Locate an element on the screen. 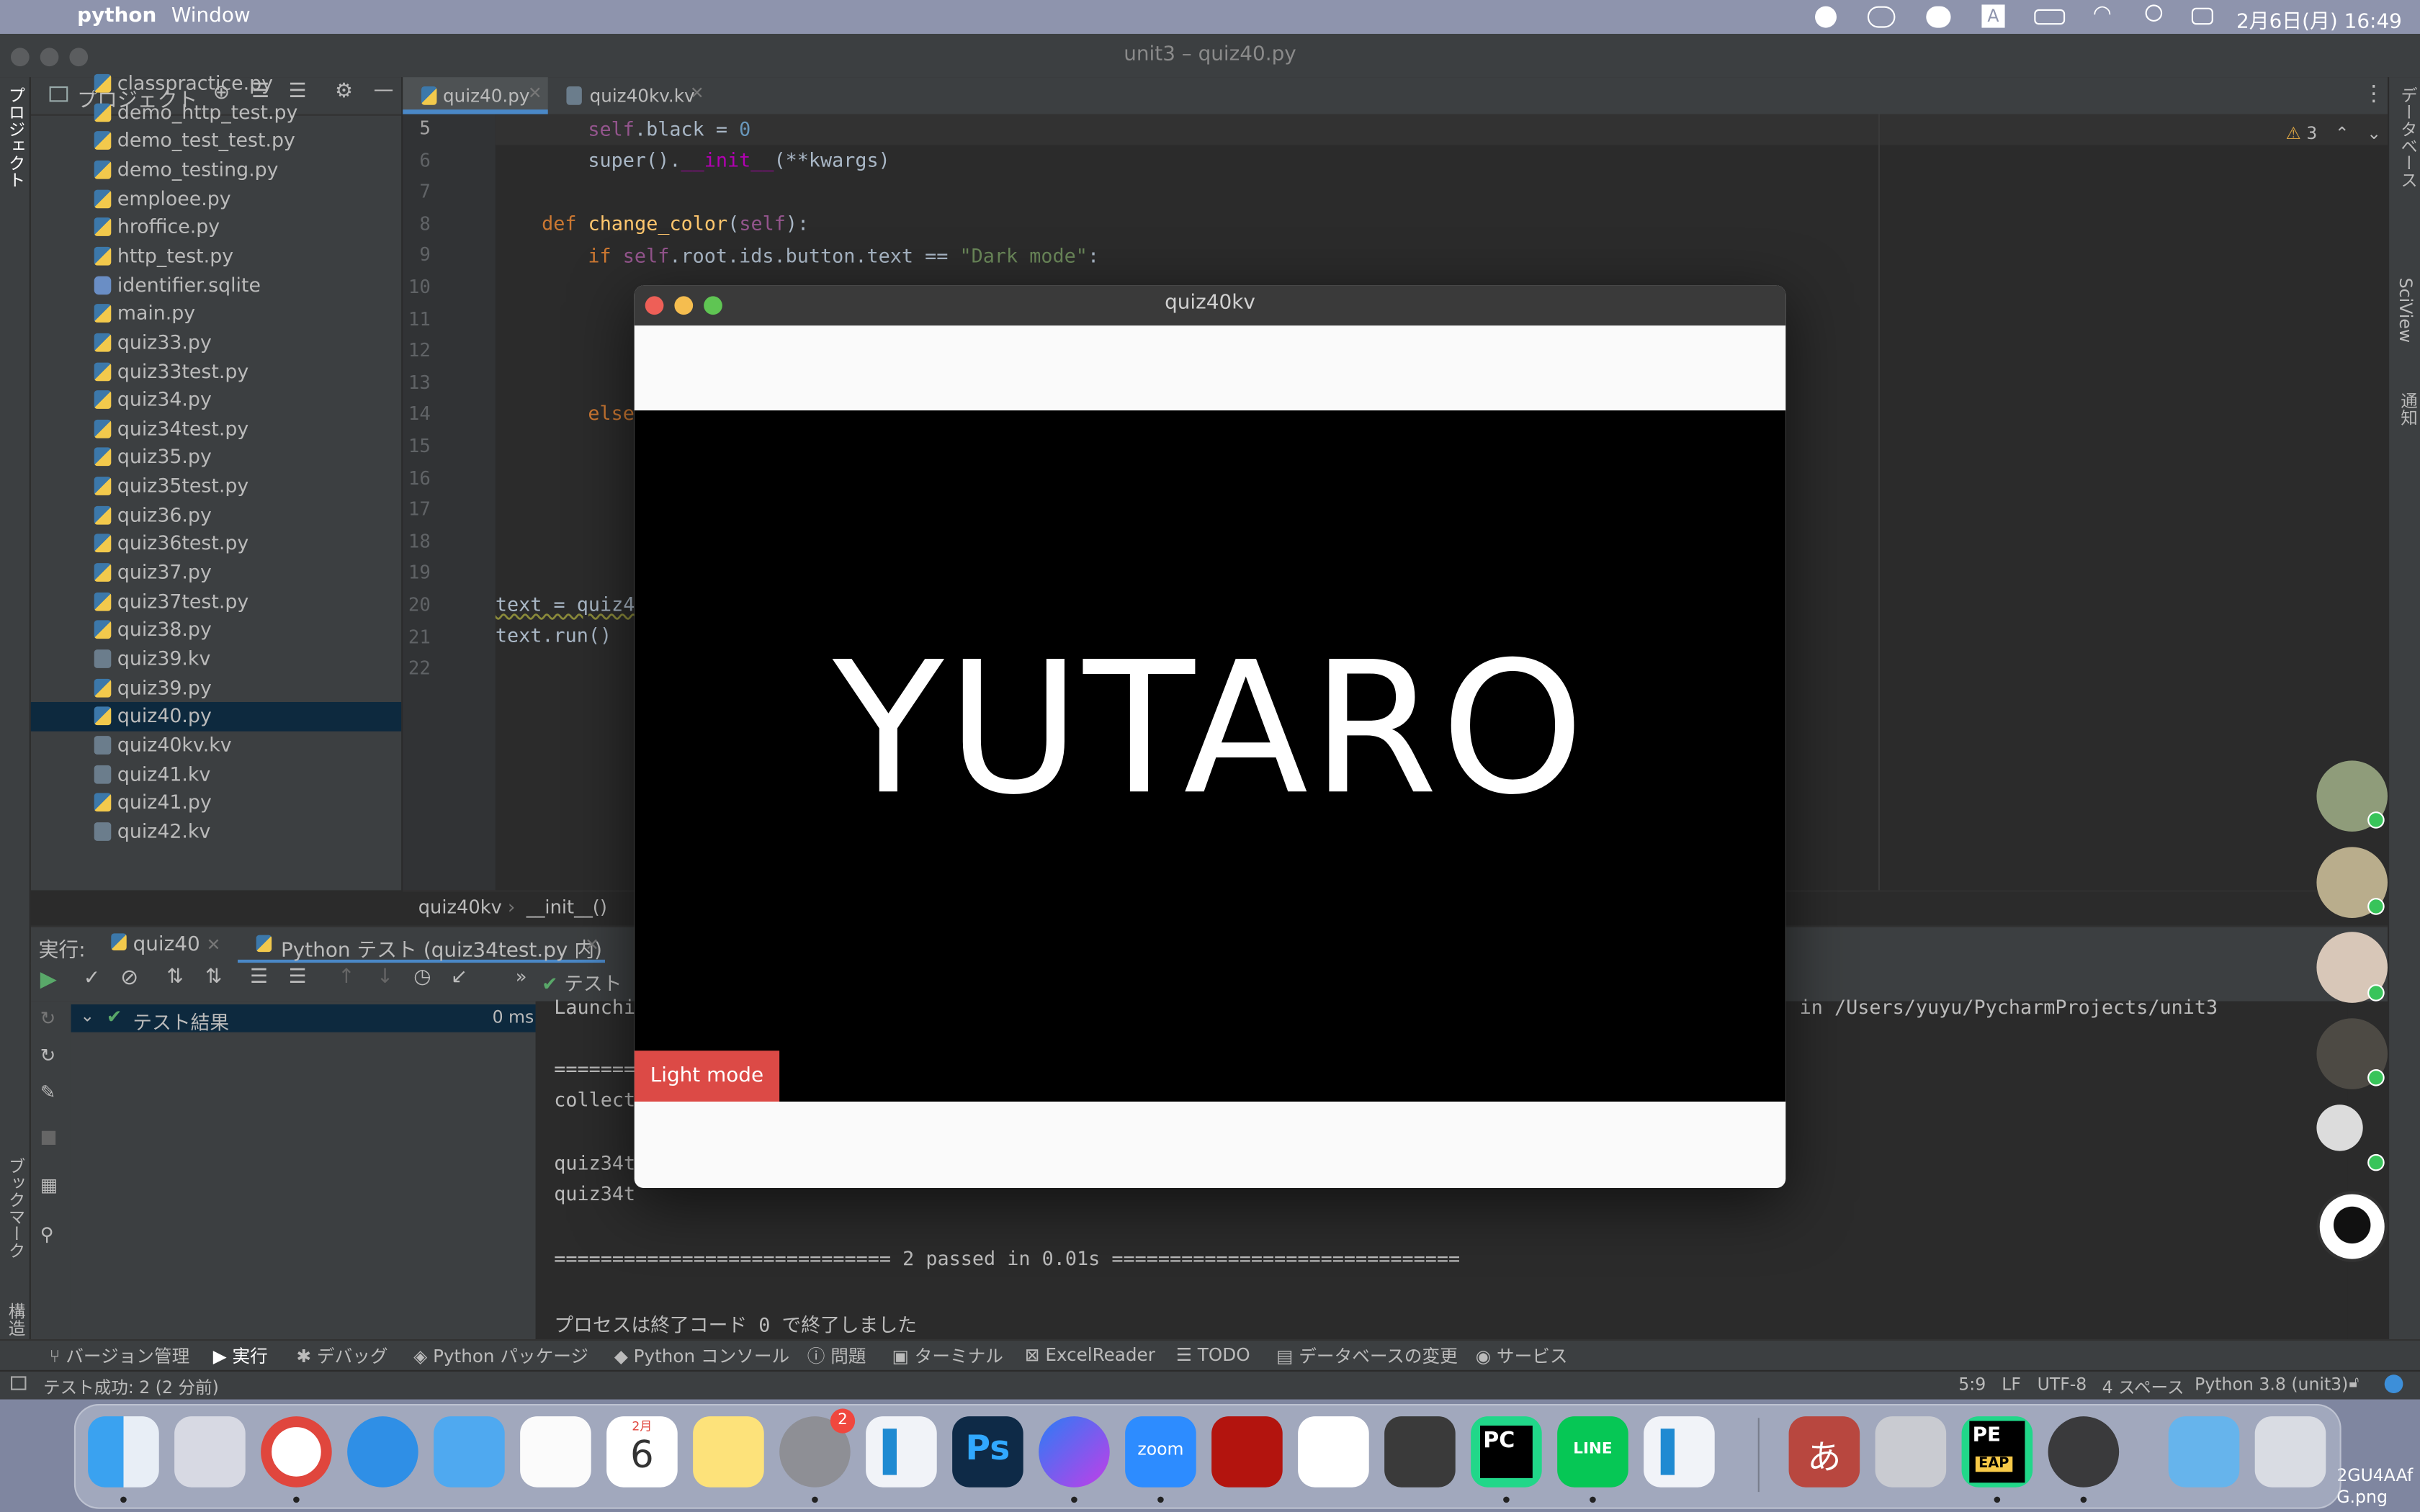 Image resolution: width=2420 pixels, height=1512 pixels. tool-python-console: ◆ Python コンソール is located at coordinates (701, 1356).